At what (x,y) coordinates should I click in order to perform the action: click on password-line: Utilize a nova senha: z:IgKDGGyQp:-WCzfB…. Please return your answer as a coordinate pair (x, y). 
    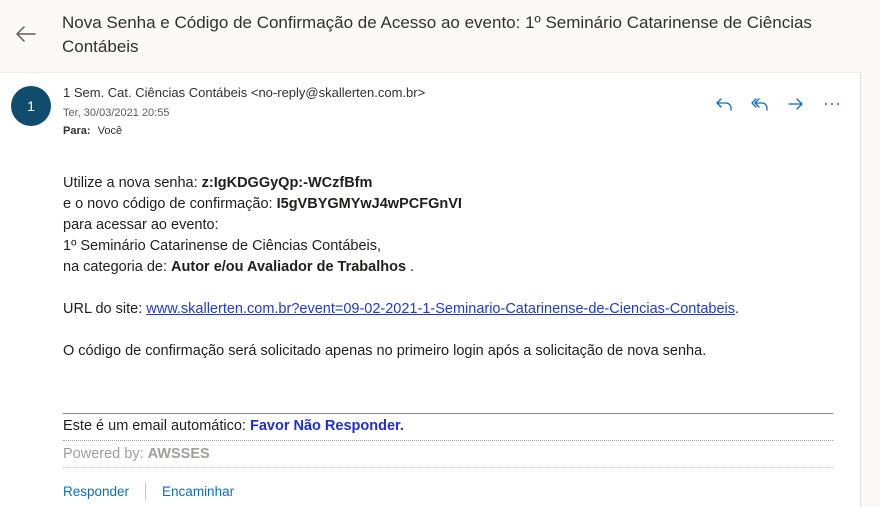
    Looking at the image, I should click on (448, 183).